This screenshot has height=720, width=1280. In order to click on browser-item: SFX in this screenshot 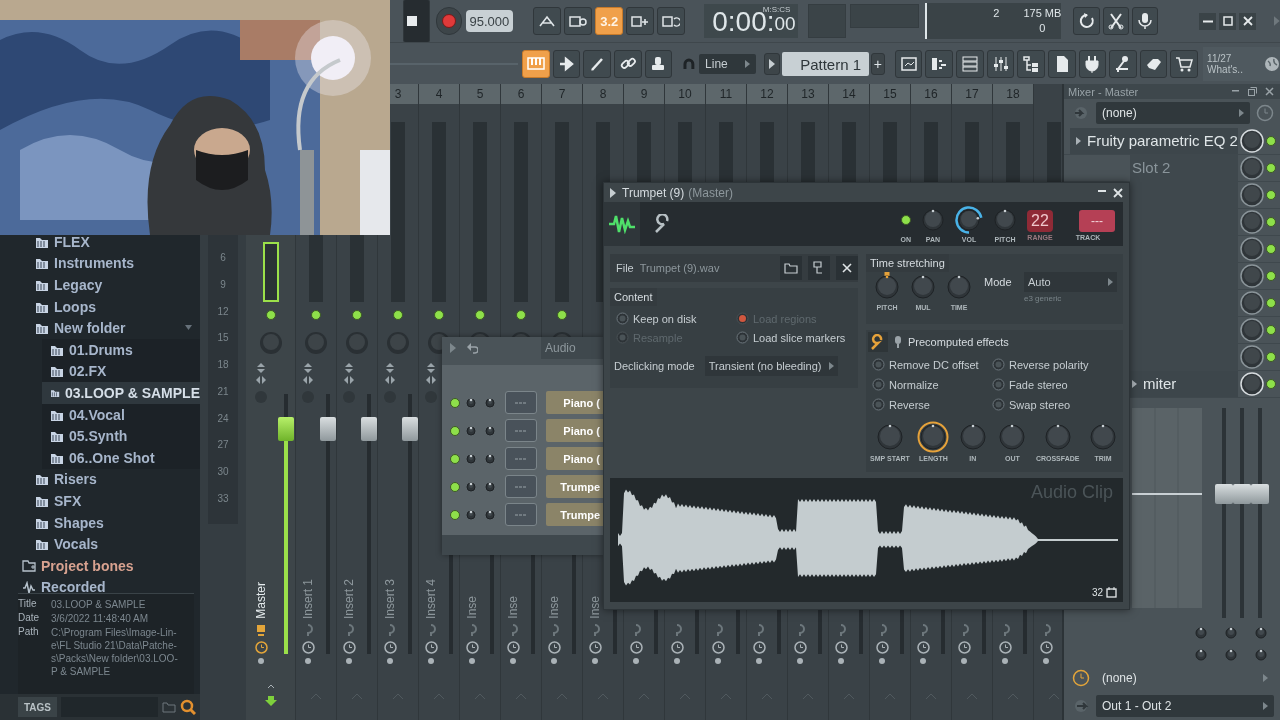, I will do `click(100, 501)`.